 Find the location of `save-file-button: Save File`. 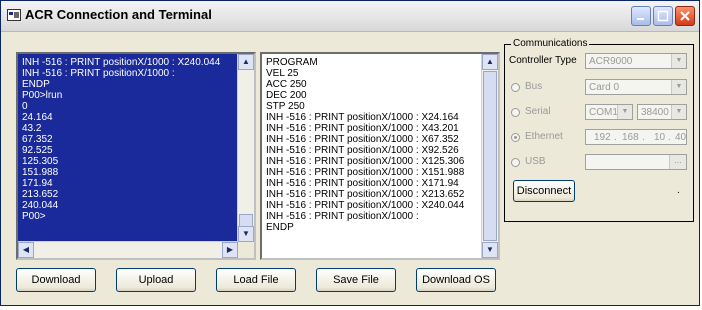

save-file-button: Save File is located at coordinates (356, 280).